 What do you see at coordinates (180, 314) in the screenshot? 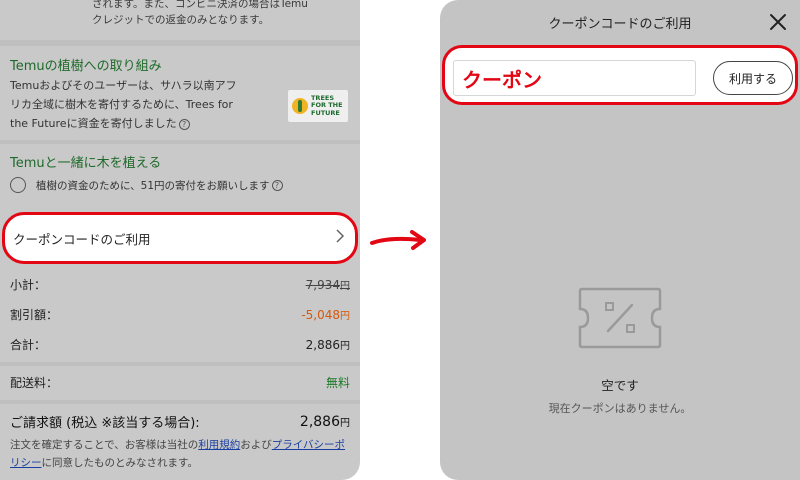
I see `discount-row: 割引額： -5,048円` at bounding box center [180, 314].